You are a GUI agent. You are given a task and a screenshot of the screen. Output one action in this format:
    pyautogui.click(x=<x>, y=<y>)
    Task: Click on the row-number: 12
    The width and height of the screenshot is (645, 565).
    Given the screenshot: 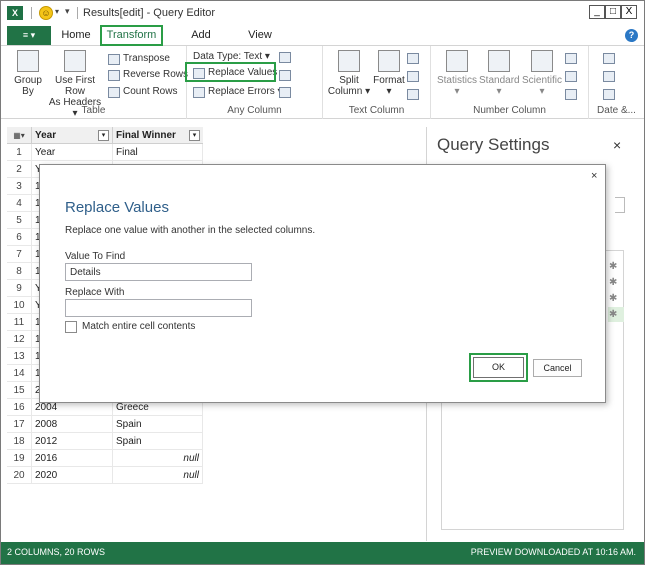 What is the action you would take?
    pyautogui.click(x=19, y=339)
    